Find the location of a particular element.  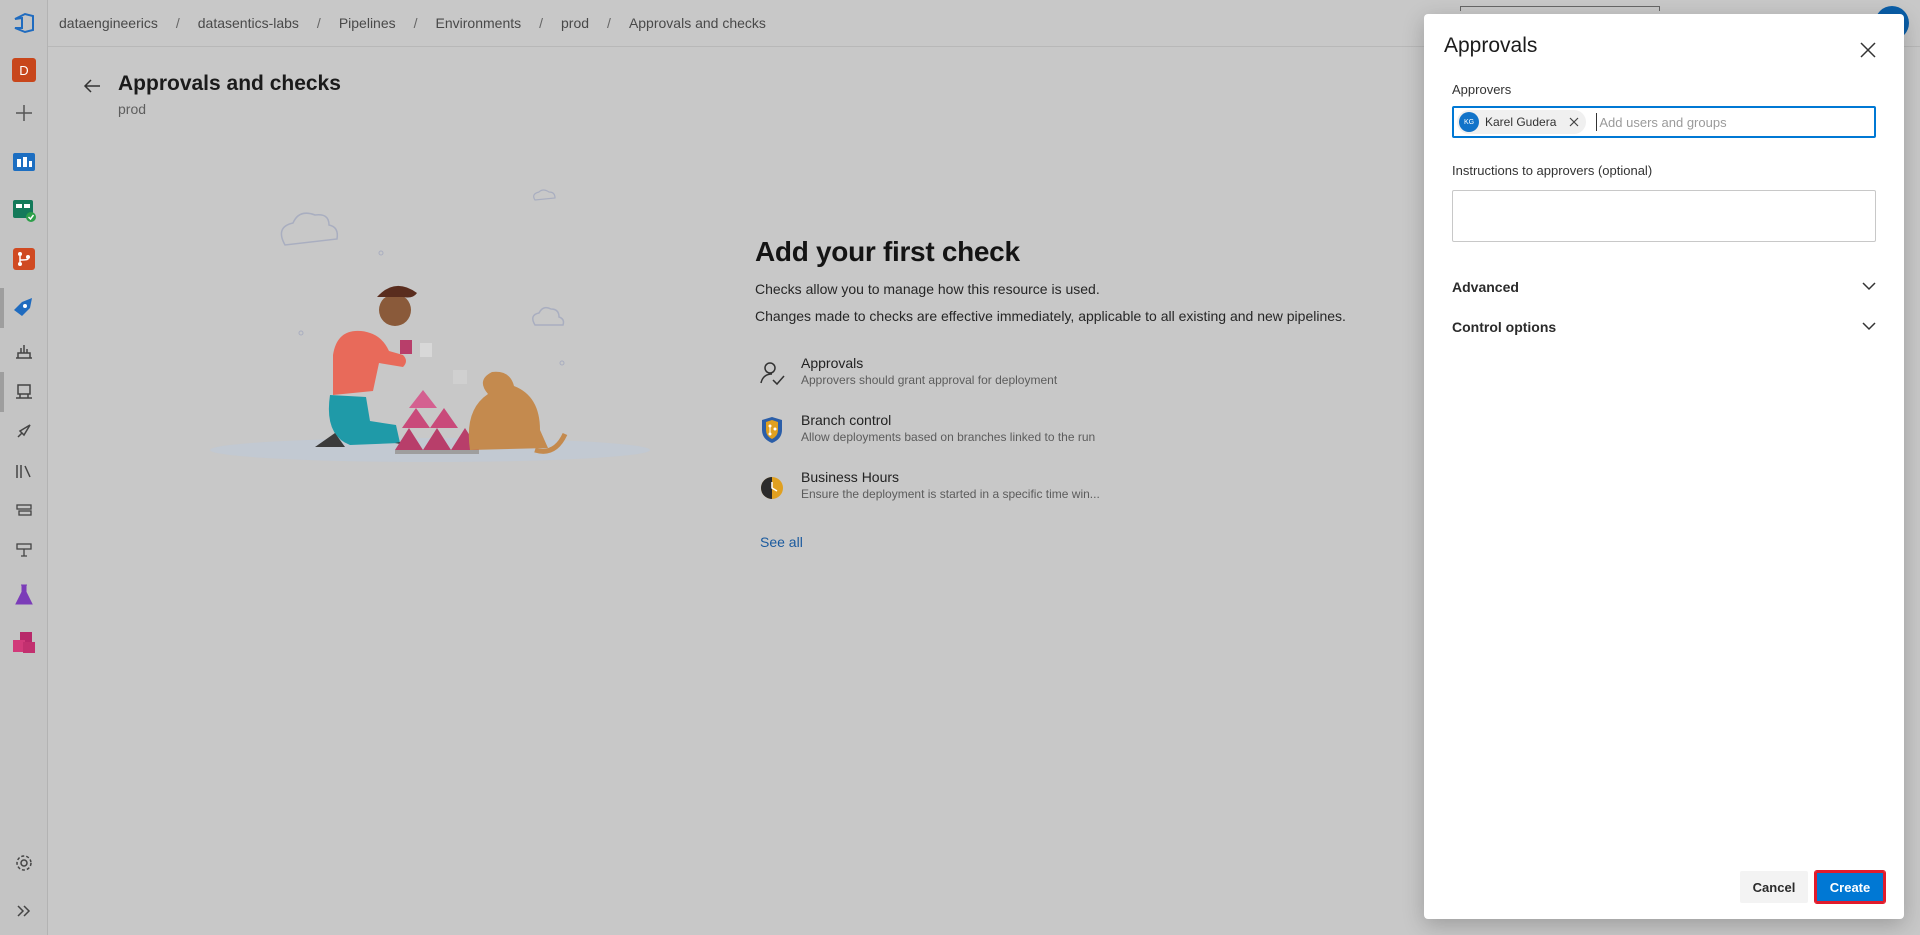

cancel-button: Cancel is located at coordinates (1774, 887).